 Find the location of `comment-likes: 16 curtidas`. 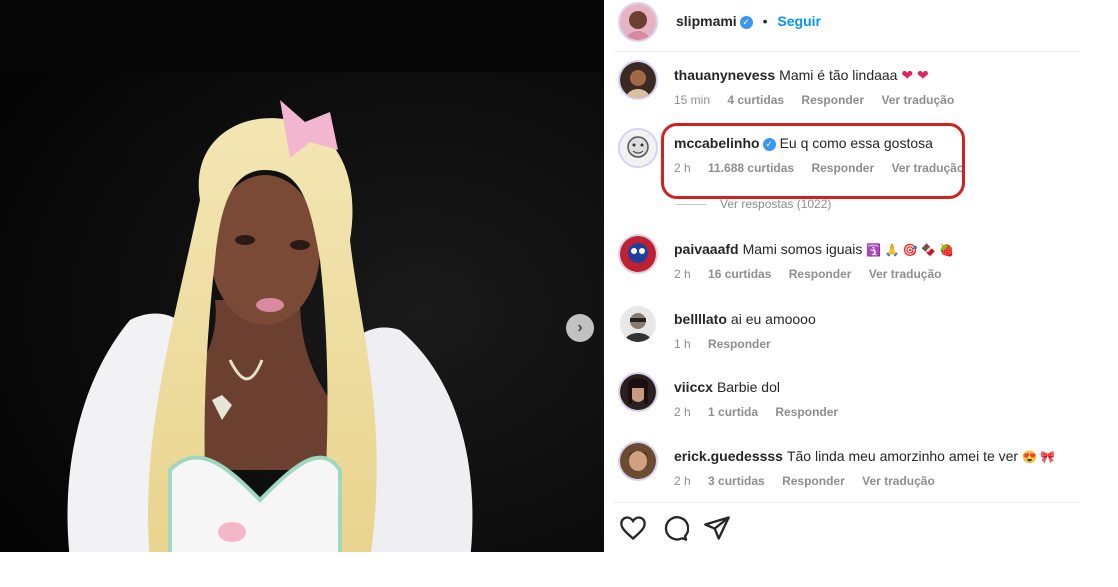

comment-likes: 16 curtidas is located at coordinates (739, 274).